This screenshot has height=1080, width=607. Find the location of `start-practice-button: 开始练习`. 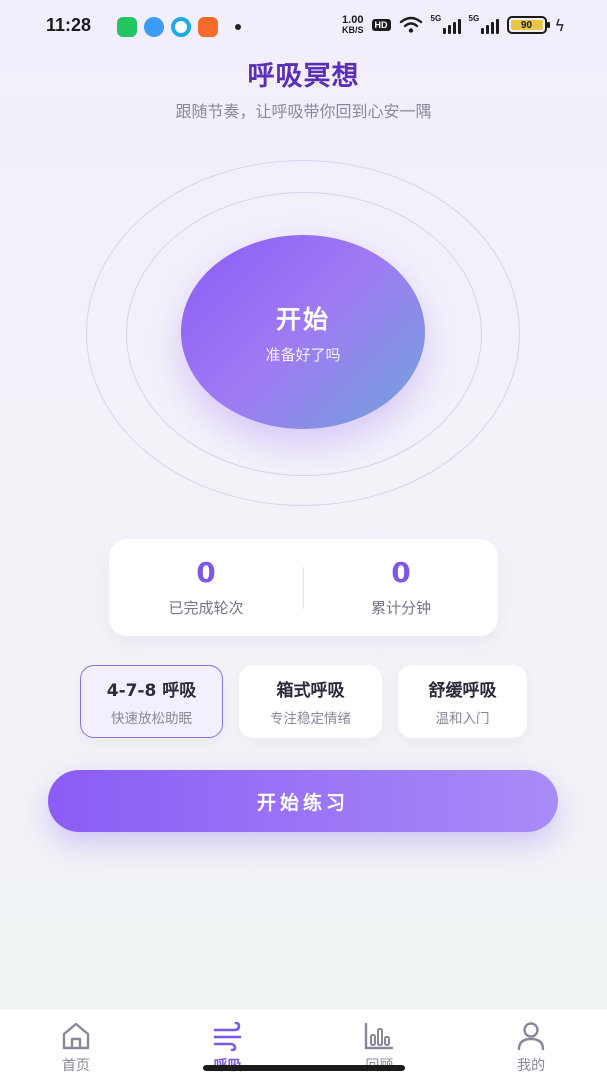

start-practice-button: 开始练习 is located at coordinates (303, 801).